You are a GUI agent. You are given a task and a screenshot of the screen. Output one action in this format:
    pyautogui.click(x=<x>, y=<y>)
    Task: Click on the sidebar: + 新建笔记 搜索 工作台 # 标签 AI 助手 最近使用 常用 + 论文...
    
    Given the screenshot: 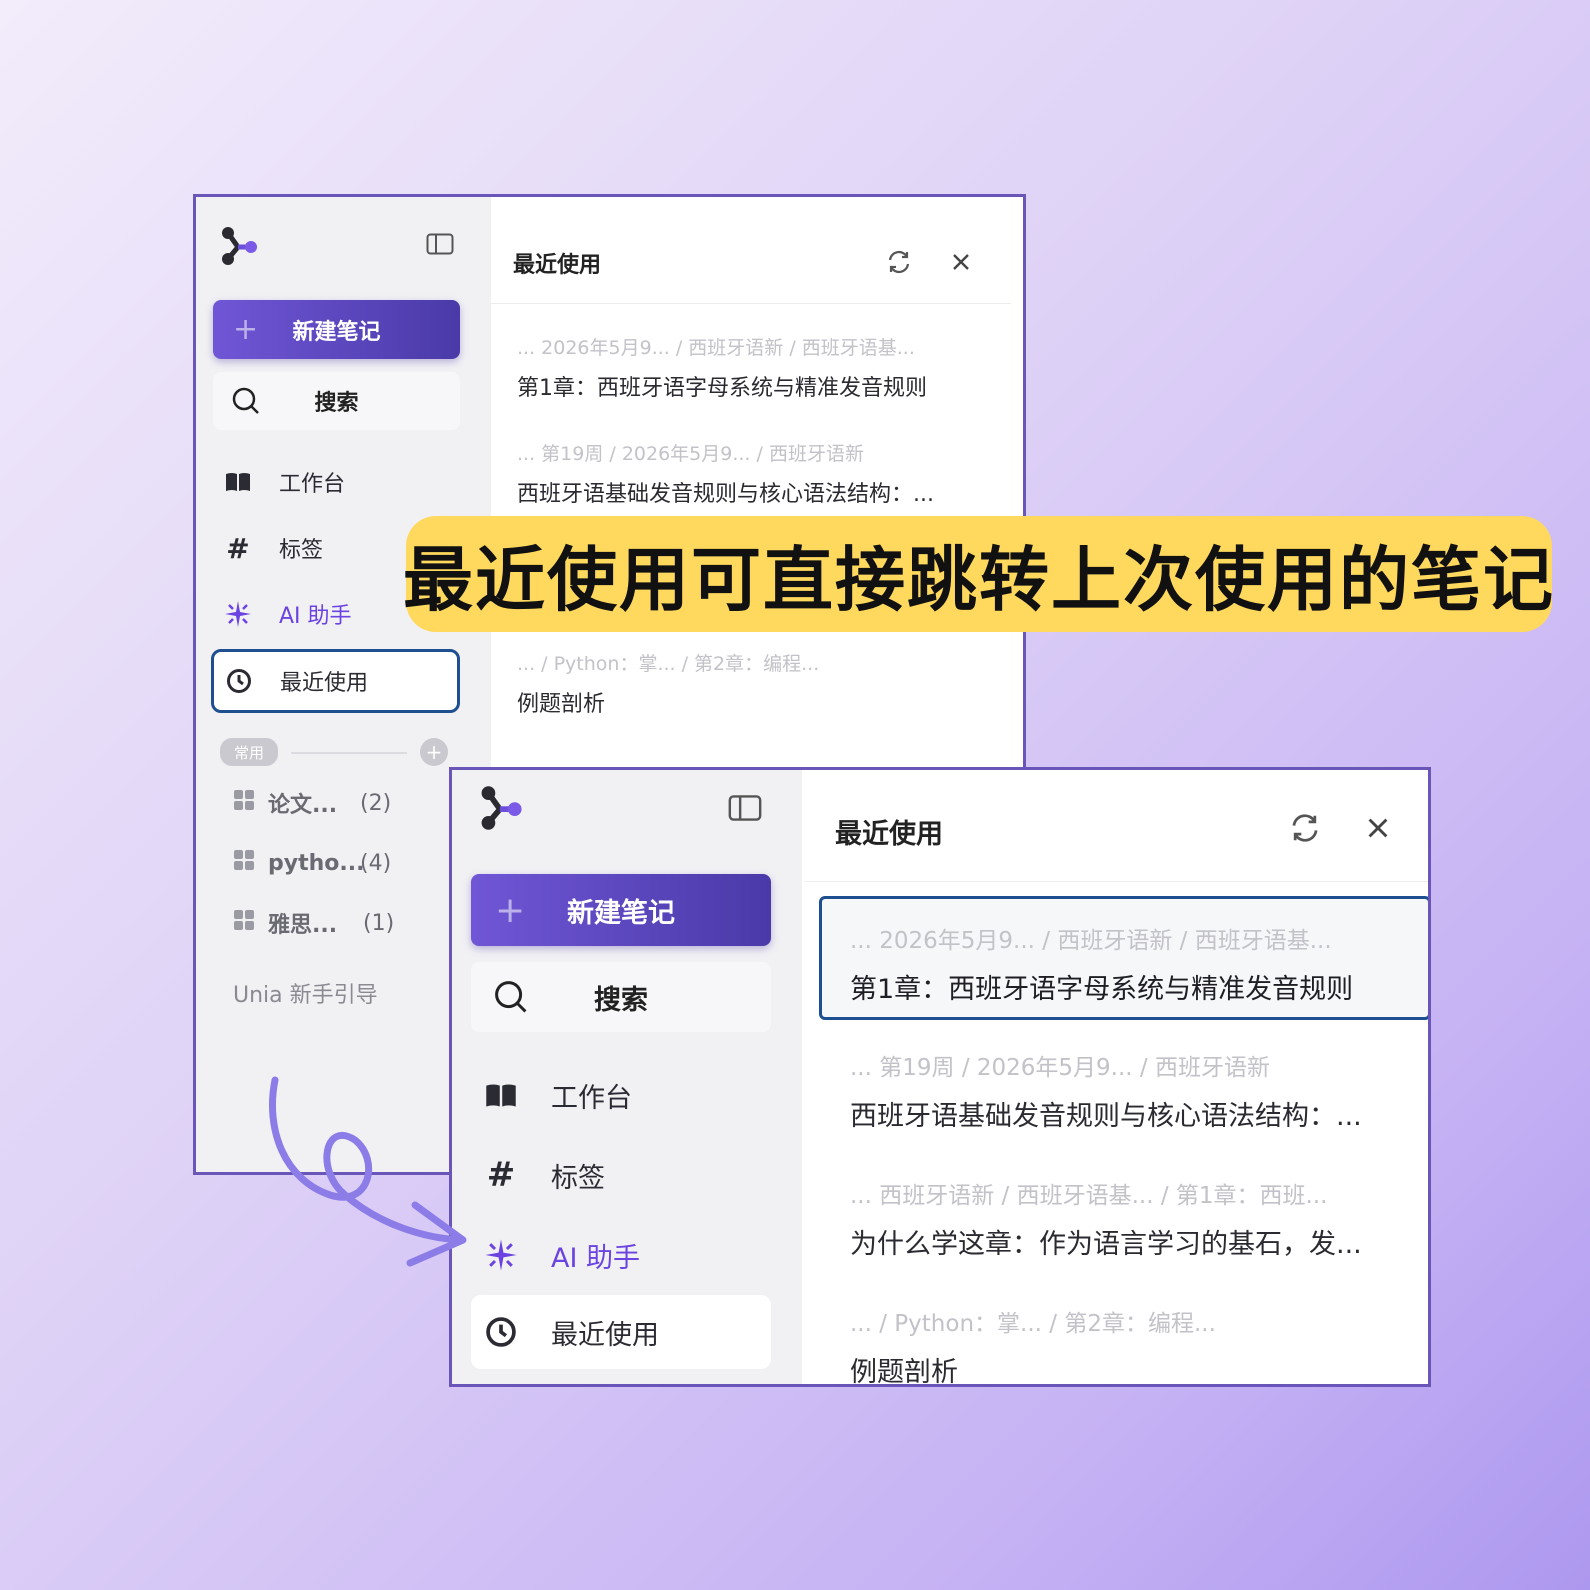 What is the action you would take?
    pyautogui.click(x=343, y=684)
    